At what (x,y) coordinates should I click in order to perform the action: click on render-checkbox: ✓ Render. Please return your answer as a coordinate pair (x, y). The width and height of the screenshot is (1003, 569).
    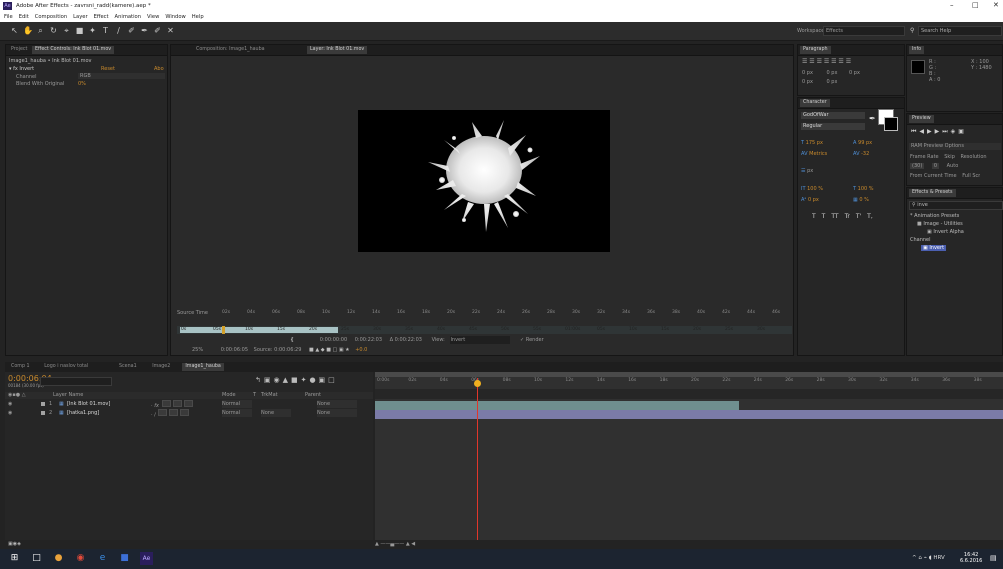
    Looking at the image, I should click on (532, 340).